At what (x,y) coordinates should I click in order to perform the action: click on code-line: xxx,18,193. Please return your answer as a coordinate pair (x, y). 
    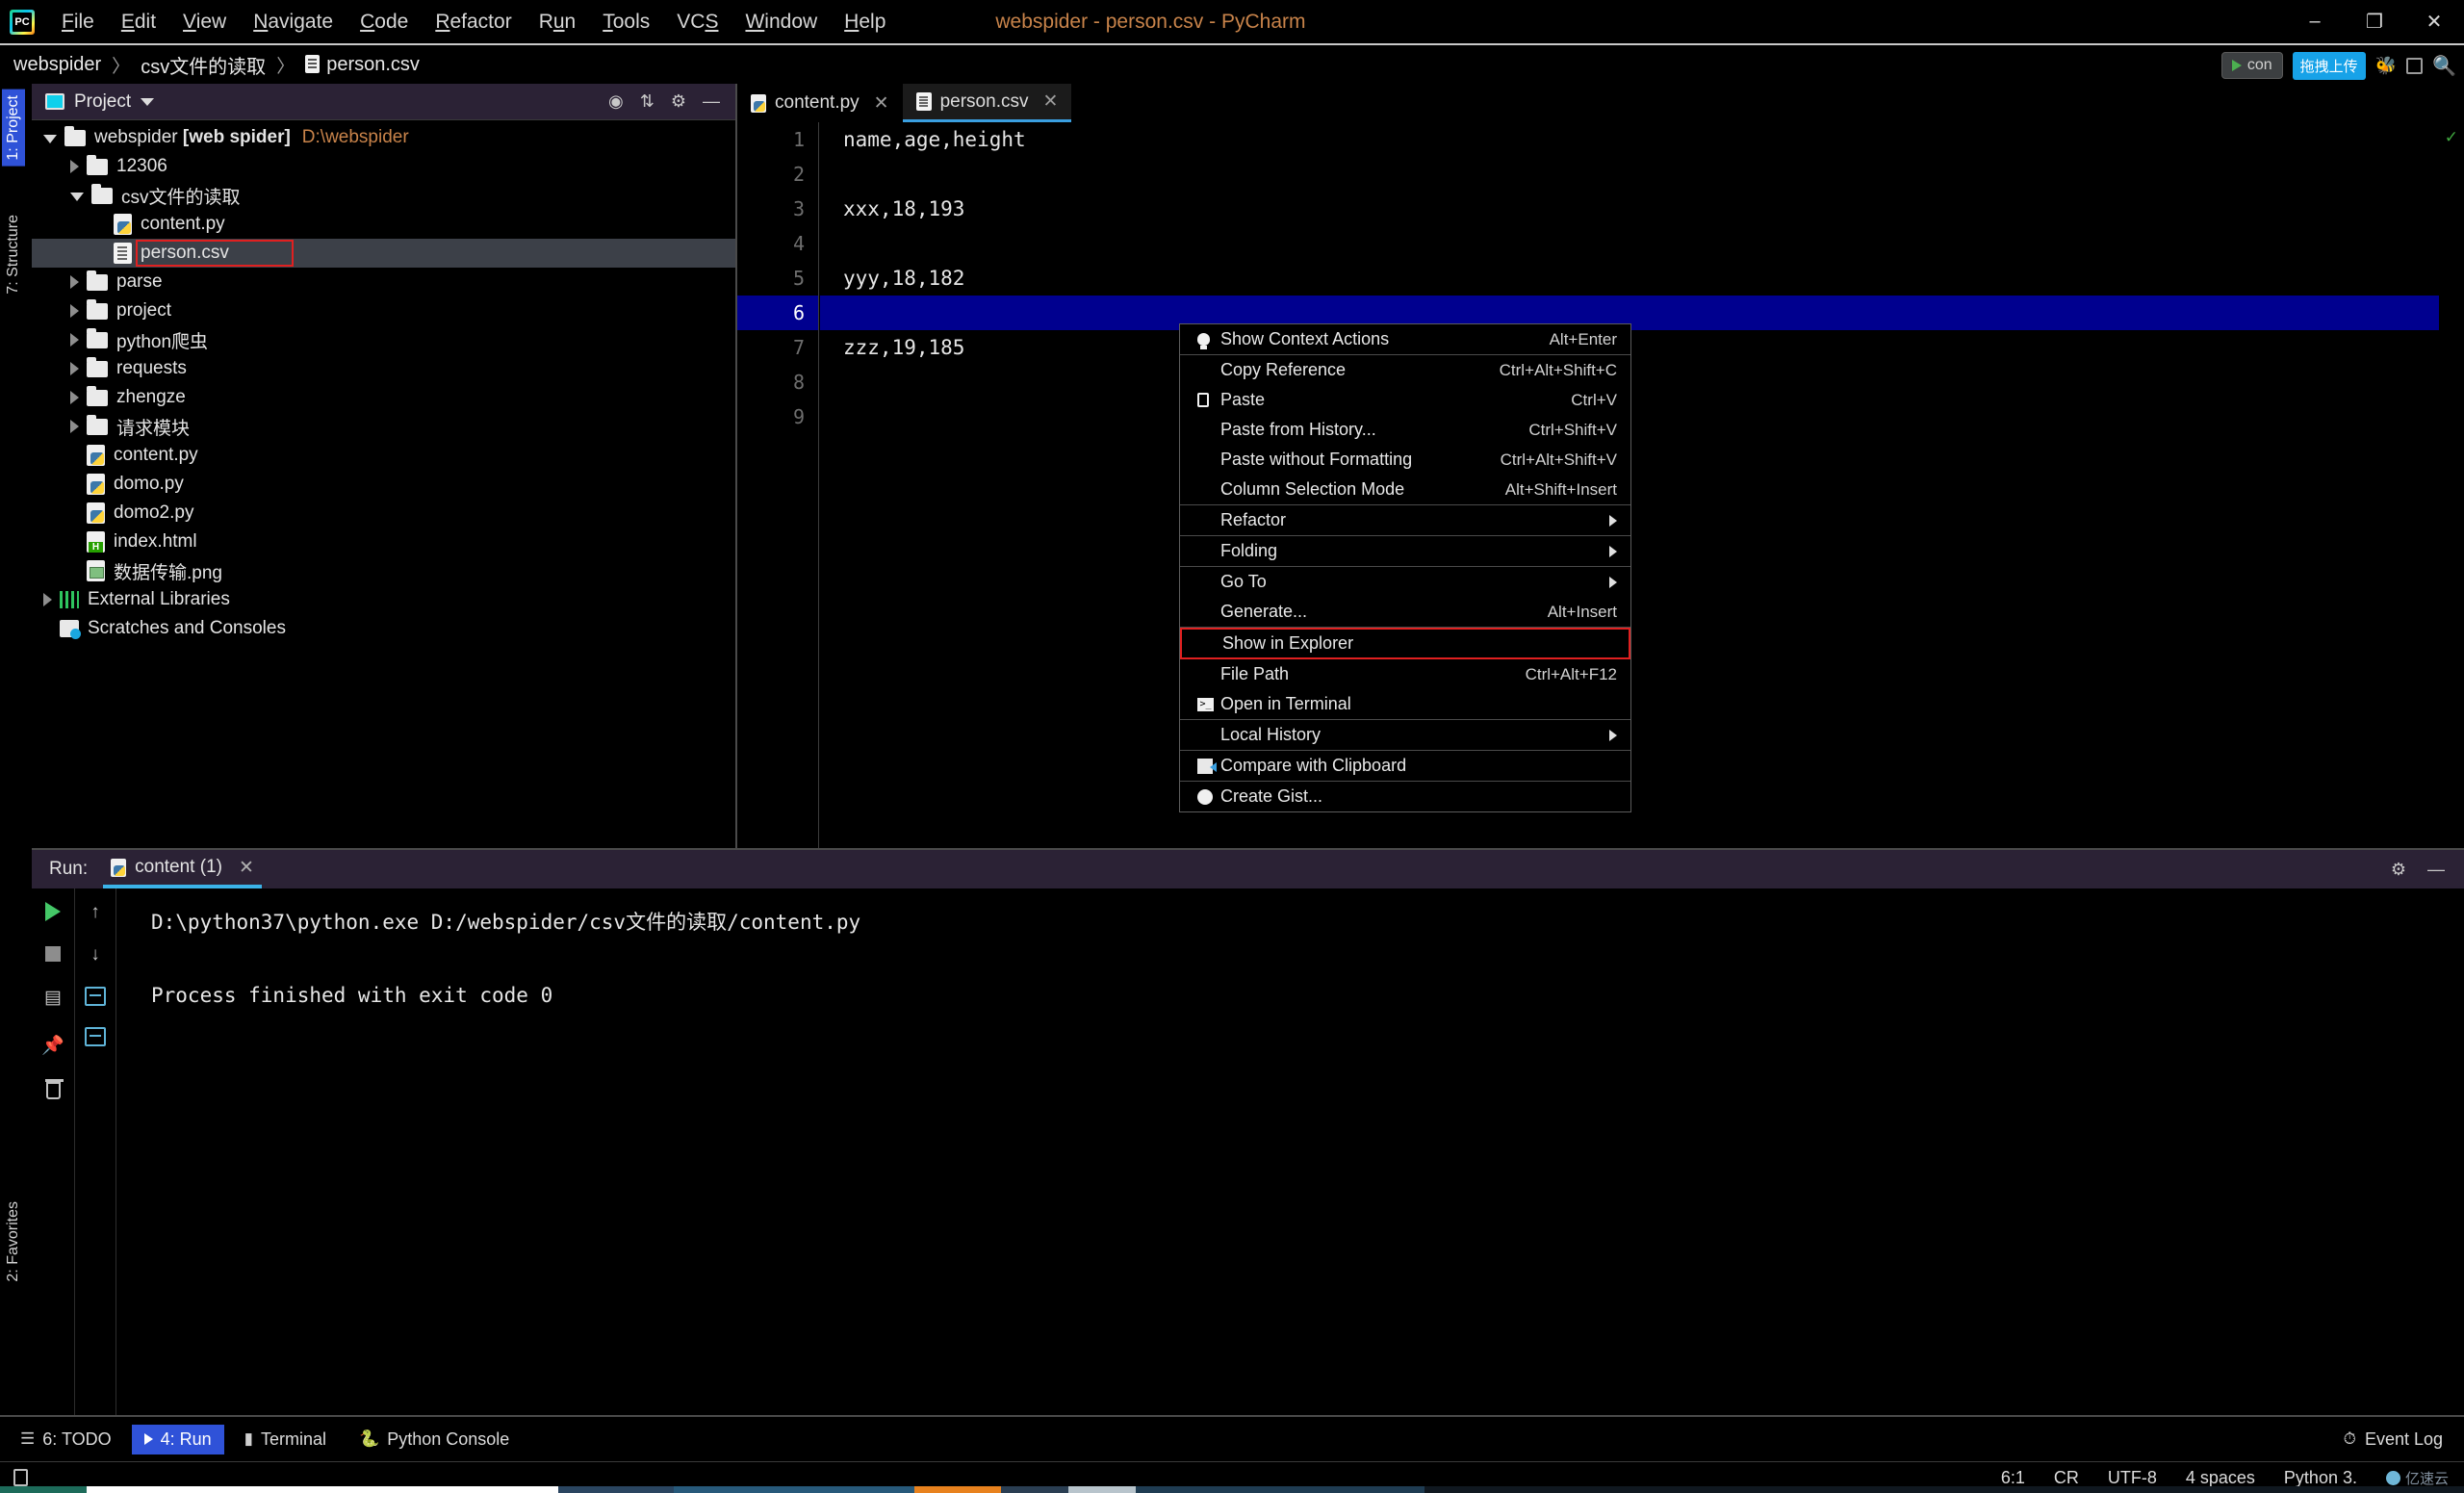
    Looking at the image, I should click on (1629, 209).